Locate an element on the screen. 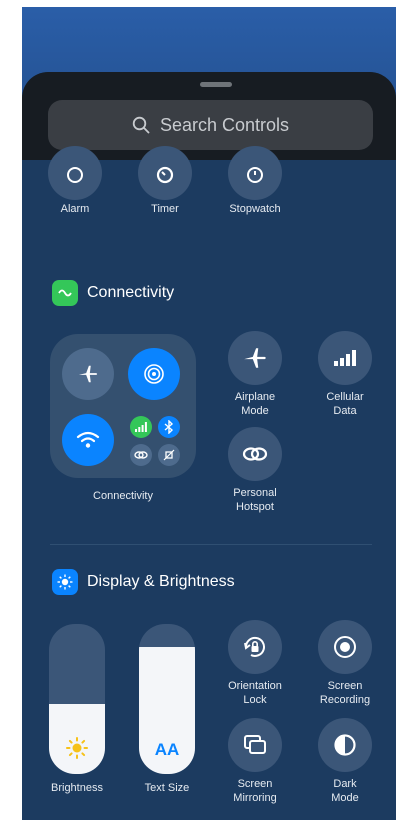 The height and width of the screenshot is (820, 396). timer-label: Timer is located at coordinates (165, 209).